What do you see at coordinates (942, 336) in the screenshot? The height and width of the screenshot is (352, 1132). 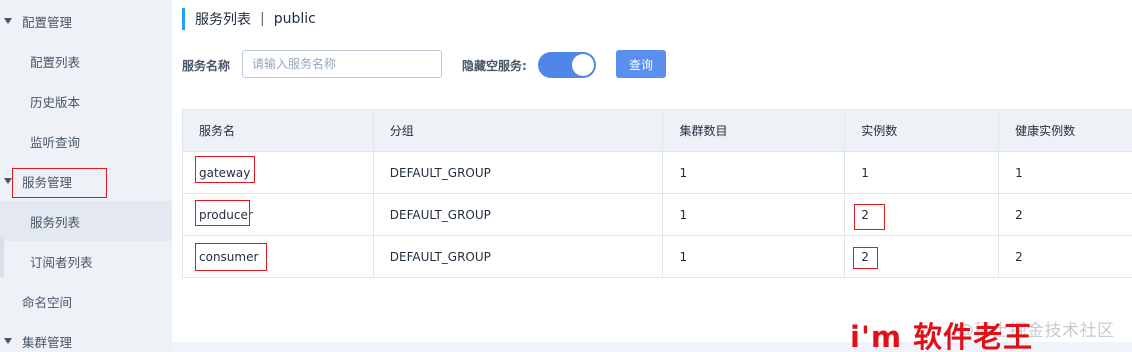 I see `watermark-main: i'm 软件老王` at bounding box center [942, 336].